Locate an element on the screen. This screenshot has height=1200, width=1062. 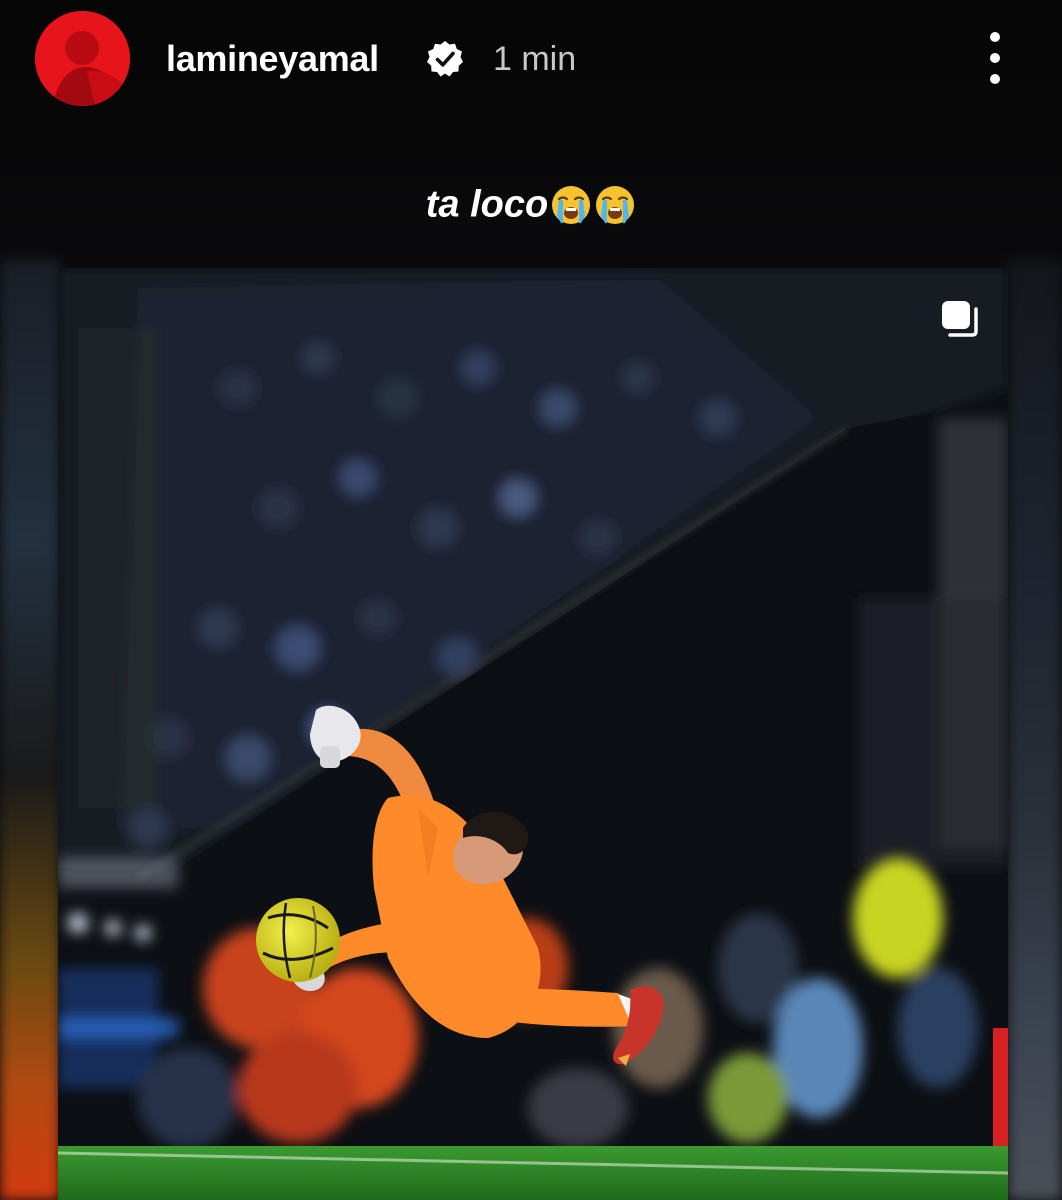
post-time: 1 min is located at coordinates (535, 59).